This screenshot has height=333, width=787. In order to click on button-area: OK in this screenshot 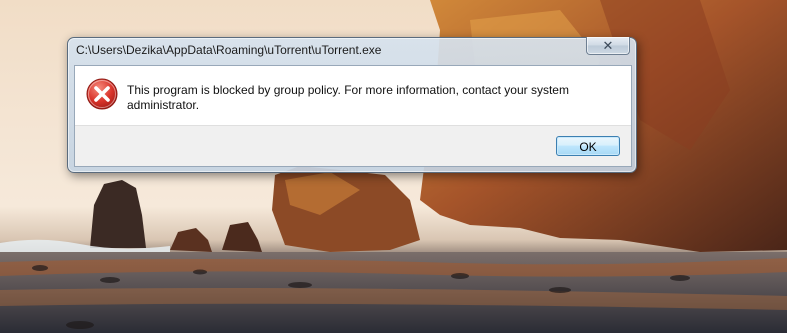, I will do `click(353, 145)`.